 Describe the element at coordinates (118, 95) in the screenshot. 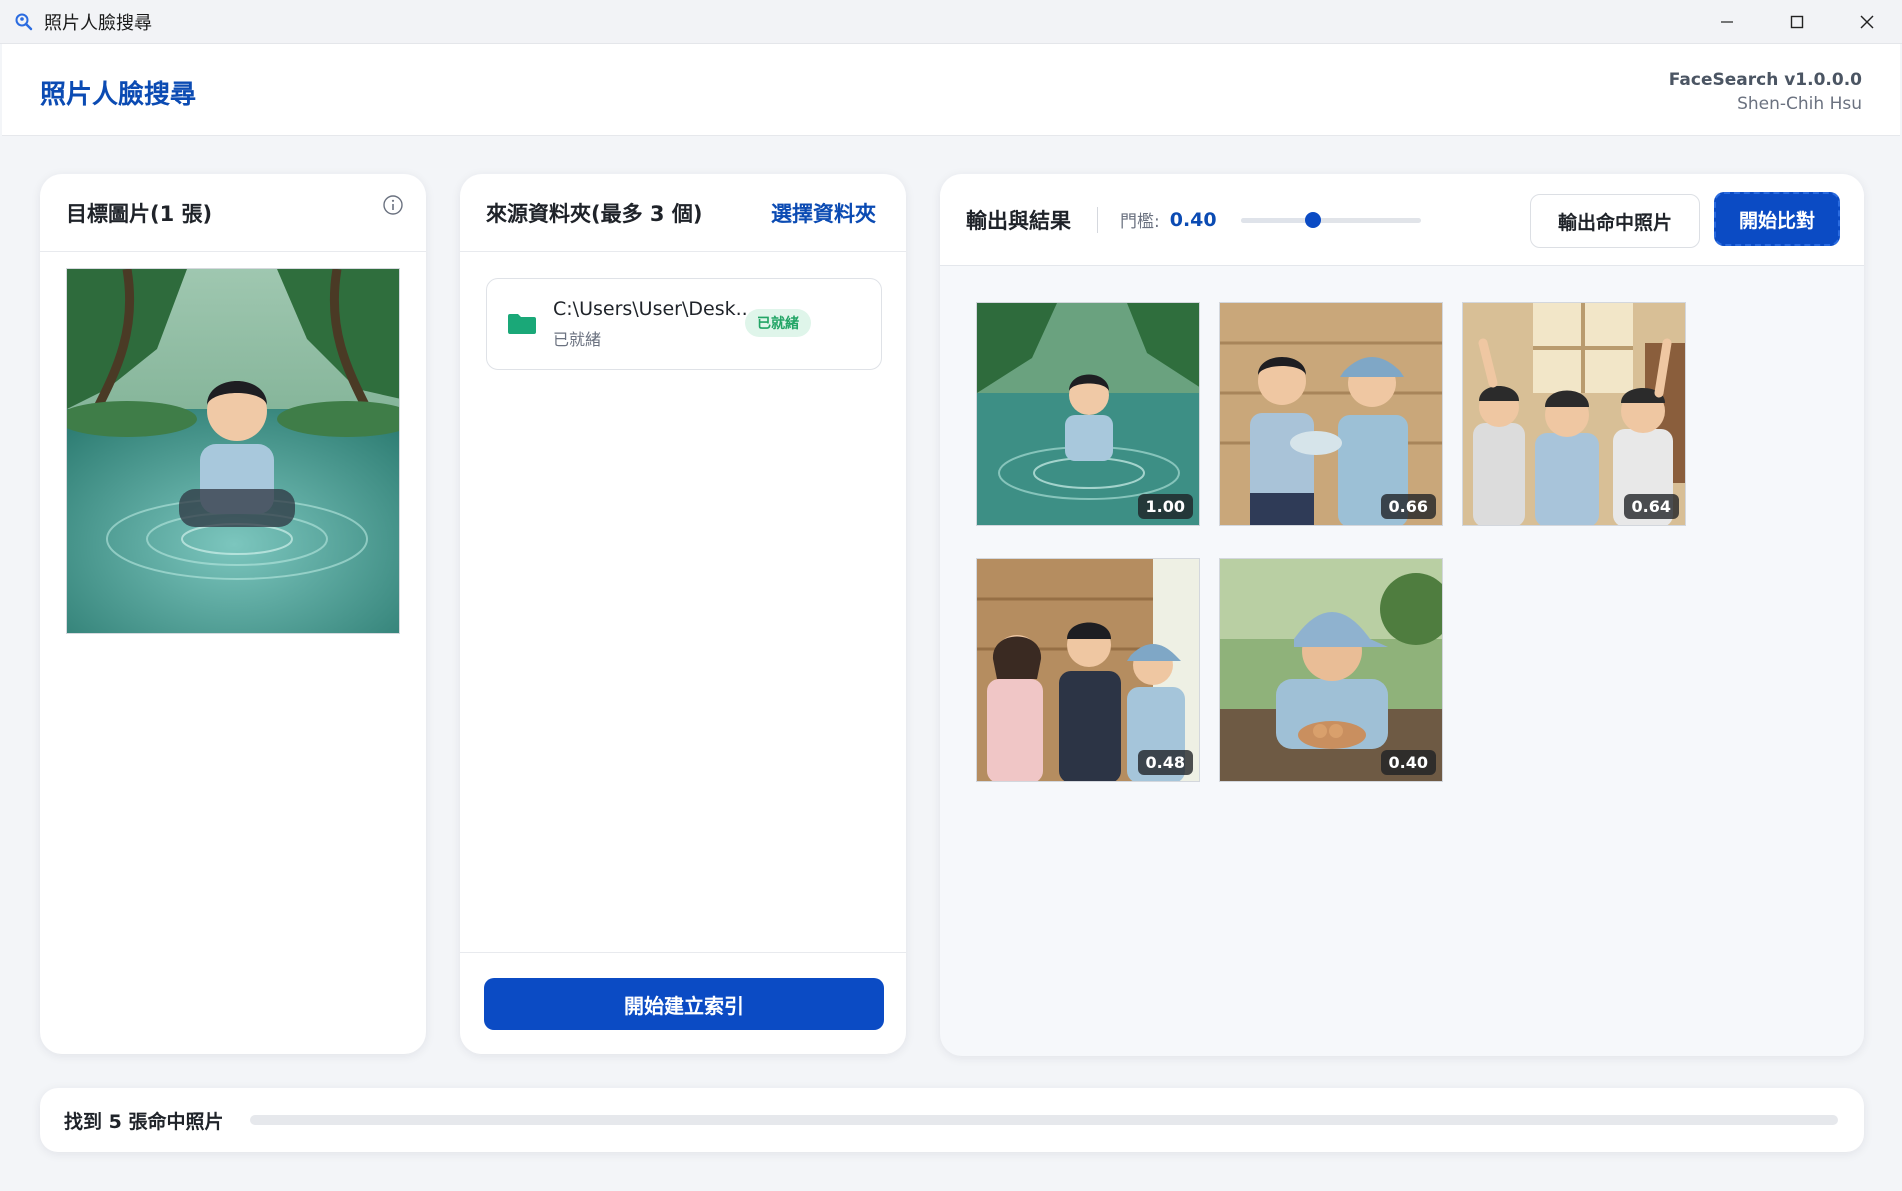

I see `app-title: 照片人臉搜尋` at that location.